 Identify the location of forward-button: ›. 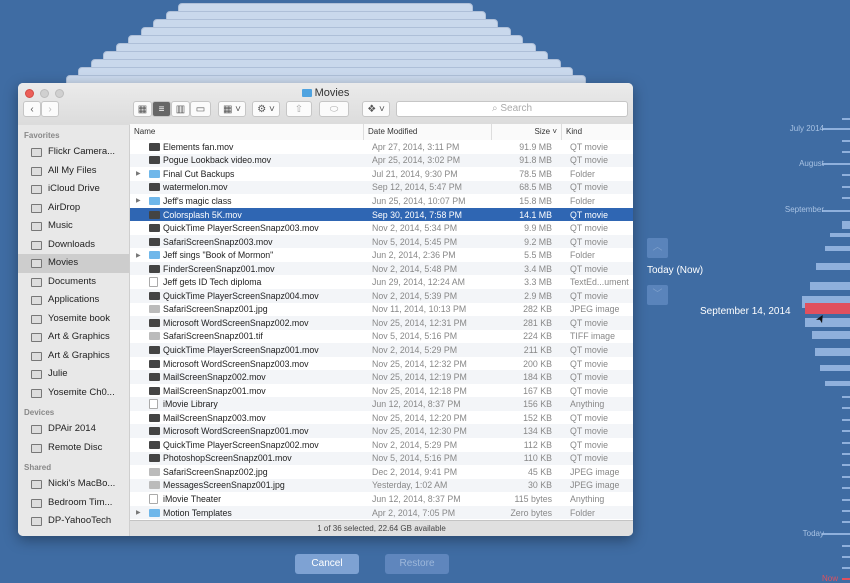
(50, 109).